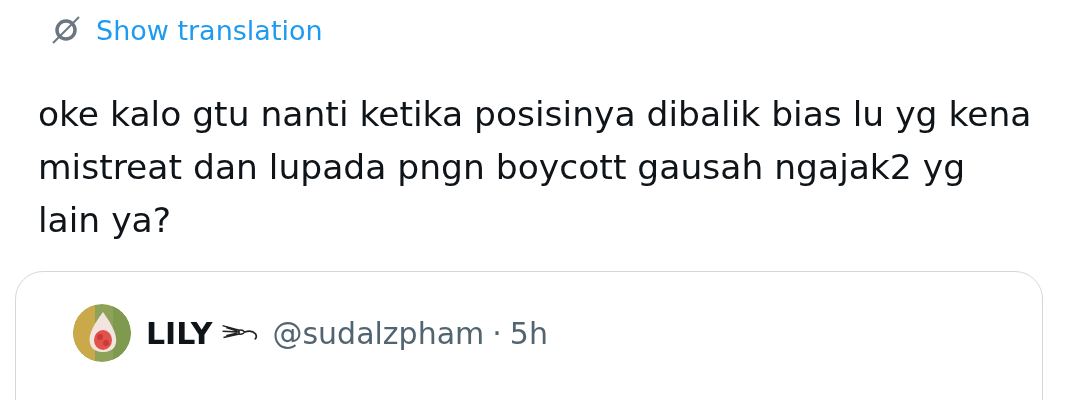 This screenshot has width=1079, height=400. I want to click on author-handle: @sudalzpham, so click(378, 333).